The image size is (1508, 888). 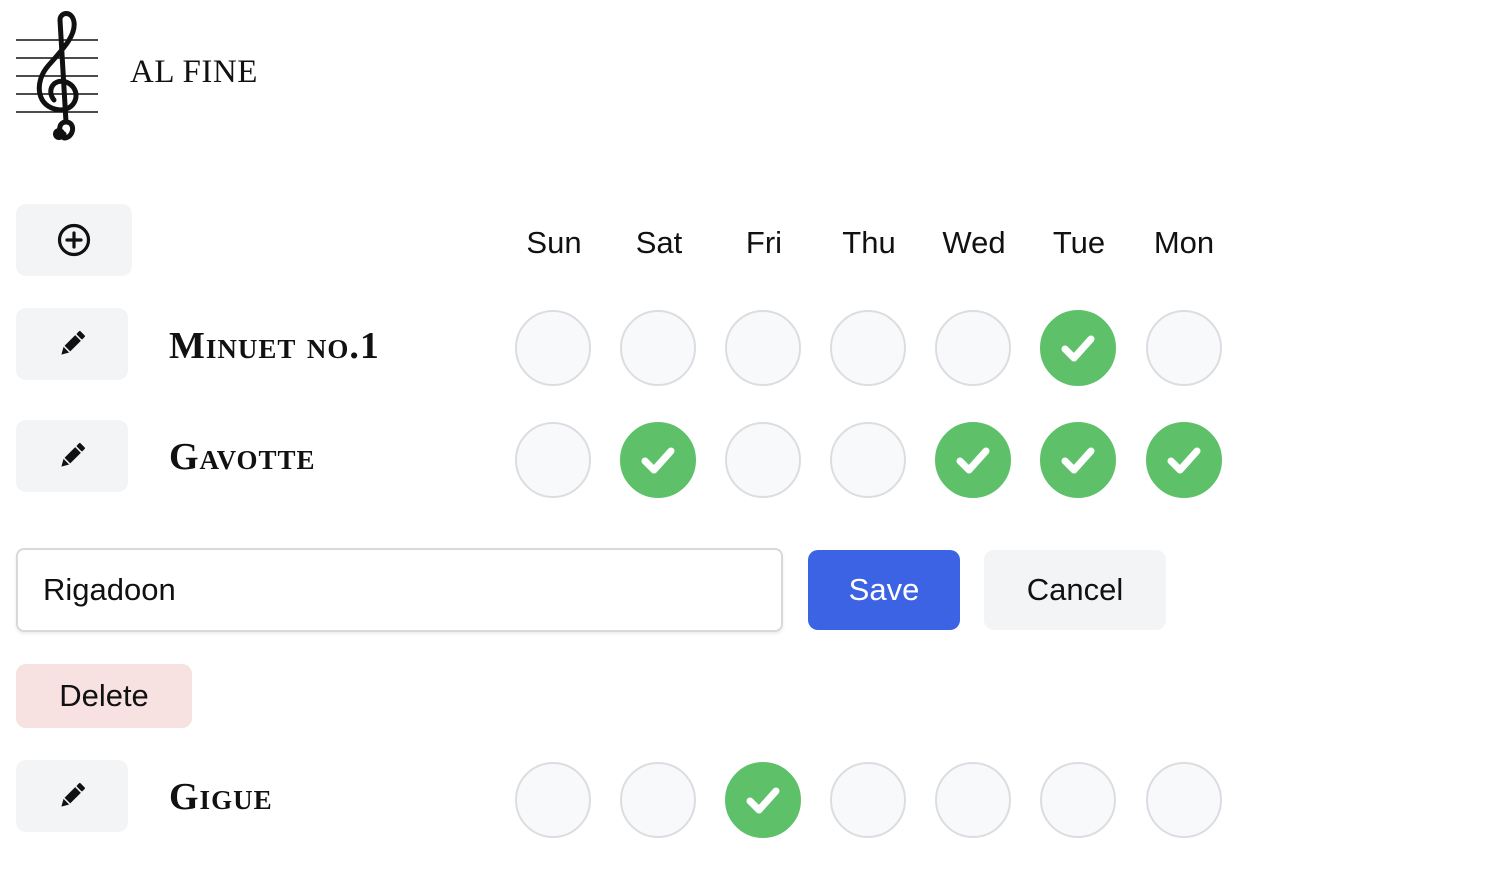 I want to click on habit-name: Minuet no.1, so click(x=274, y=346).